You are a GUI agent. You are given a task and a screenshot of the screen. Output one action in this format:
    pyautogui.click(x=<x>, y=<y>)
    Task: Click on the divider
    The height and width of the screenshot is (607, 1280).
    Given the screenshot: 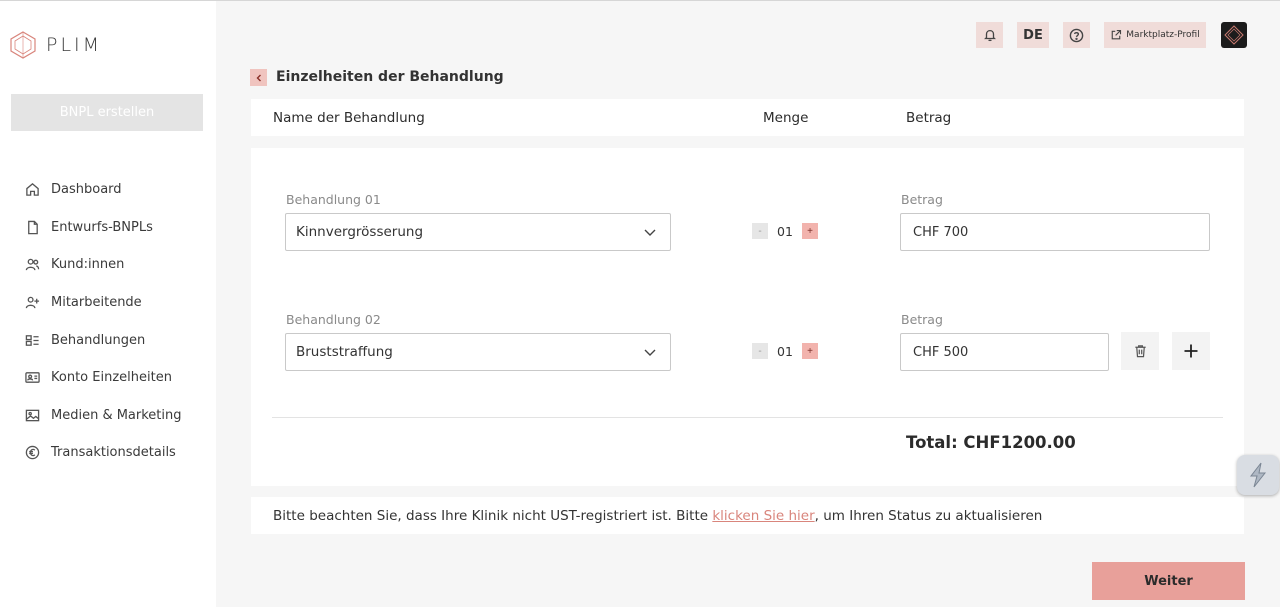 What is the action you would take?
    pyautogui.click(x=747, y=417)
    